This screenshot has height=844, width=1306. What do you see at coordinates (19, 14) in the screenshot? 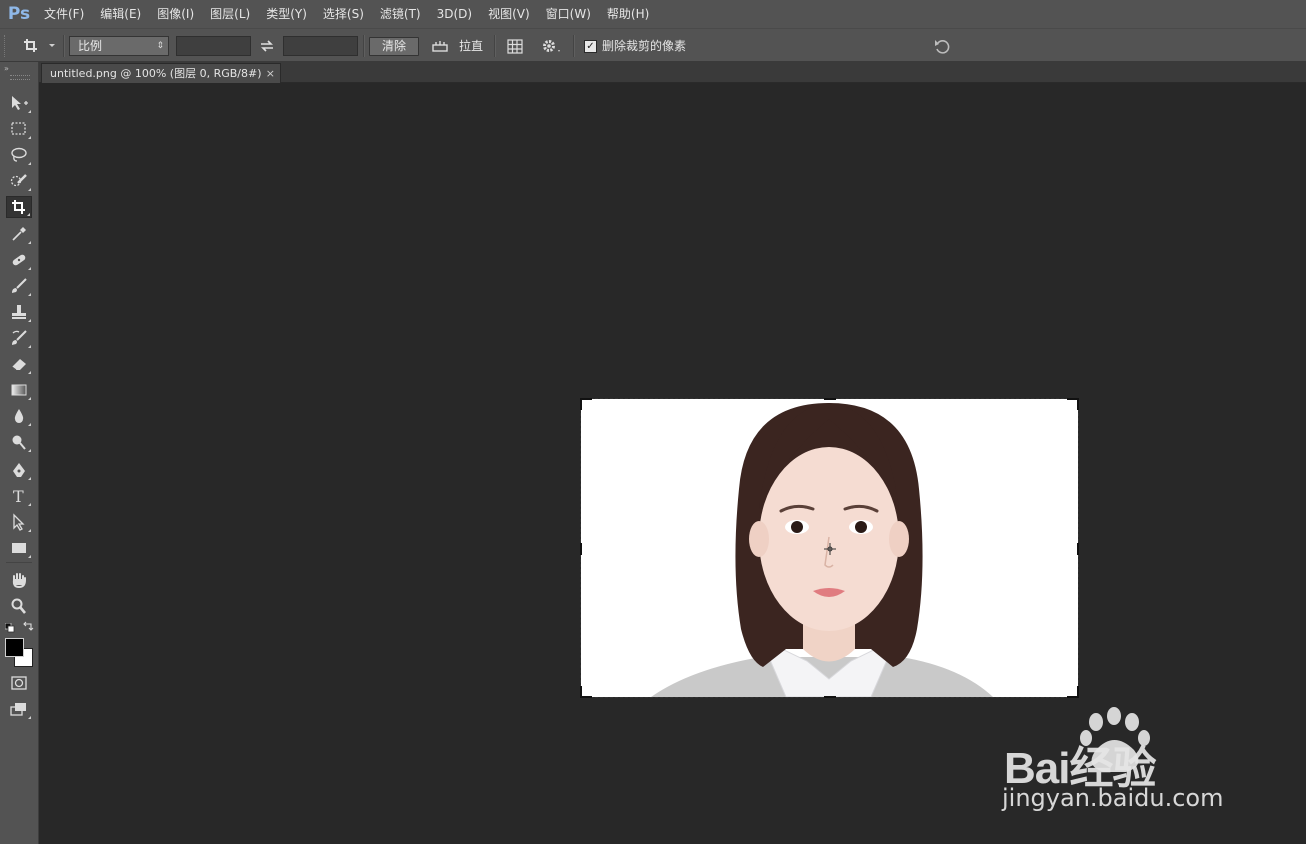
I see `app-logo: Ps` at bounding box center [19, 14].